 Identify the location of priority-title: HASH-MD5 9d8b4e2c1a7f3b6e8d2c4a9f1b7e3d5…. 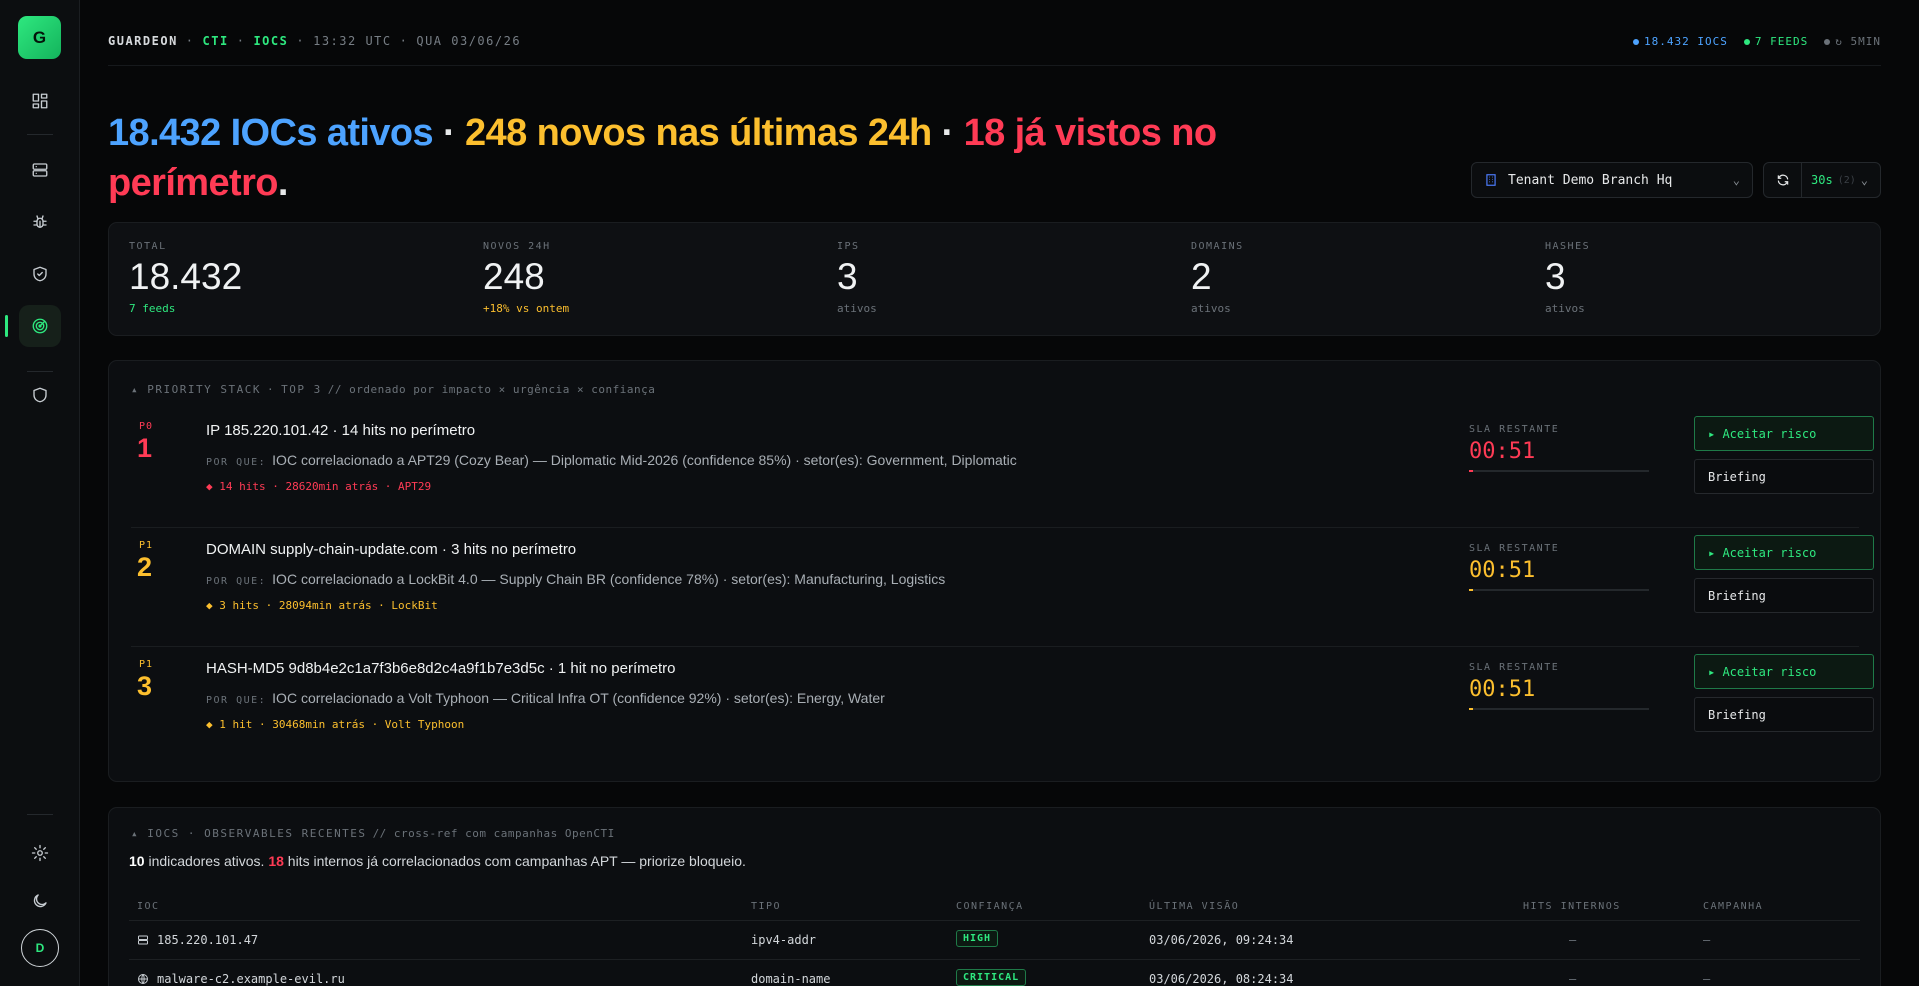
(440, 668).